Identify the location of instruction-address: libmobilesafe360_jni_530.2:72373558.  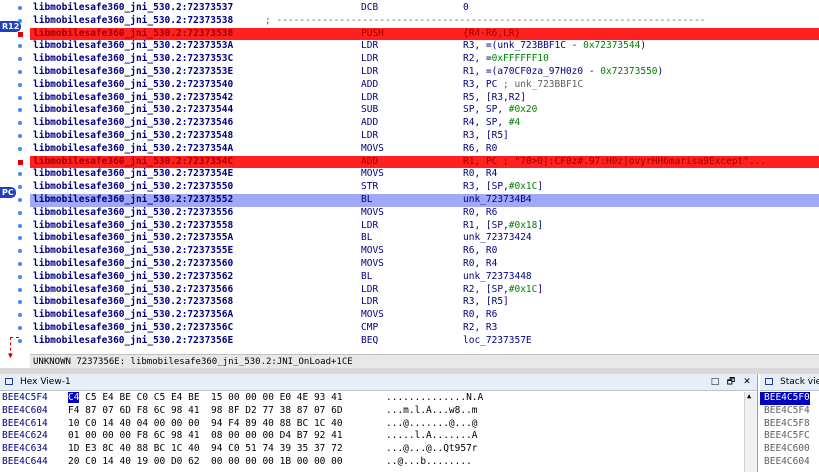
(133, 225).